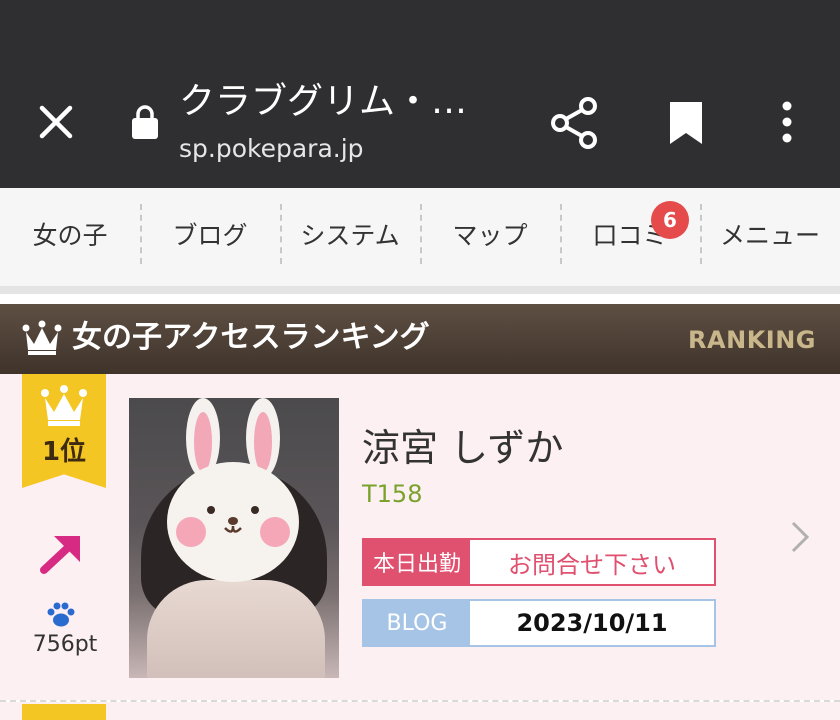 The image size is (840, 720). What do you see at coordinates (420, 711) in the screenshot?
I see `next-ranking-card` at bounding box center [420, 711].